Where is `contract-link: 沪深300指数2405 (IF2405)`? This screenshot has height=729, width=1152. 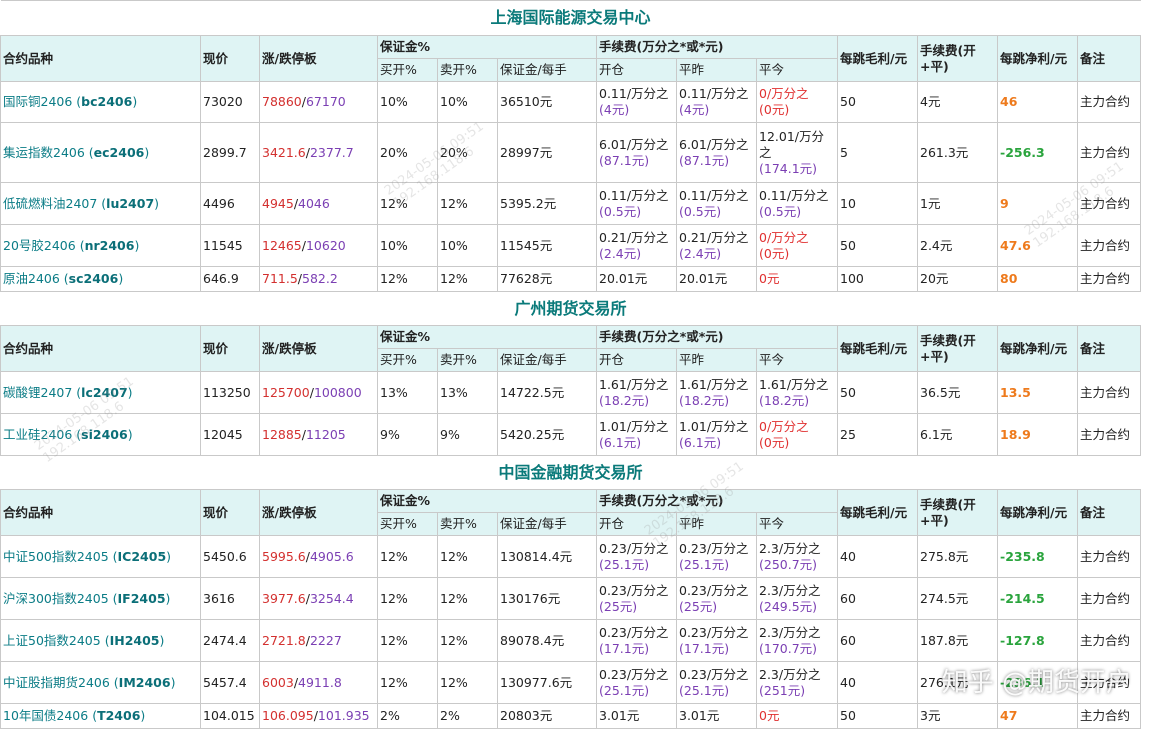
contract-link: 沪深300指数2405 (IF2405) is located at coordinates (86, 598).